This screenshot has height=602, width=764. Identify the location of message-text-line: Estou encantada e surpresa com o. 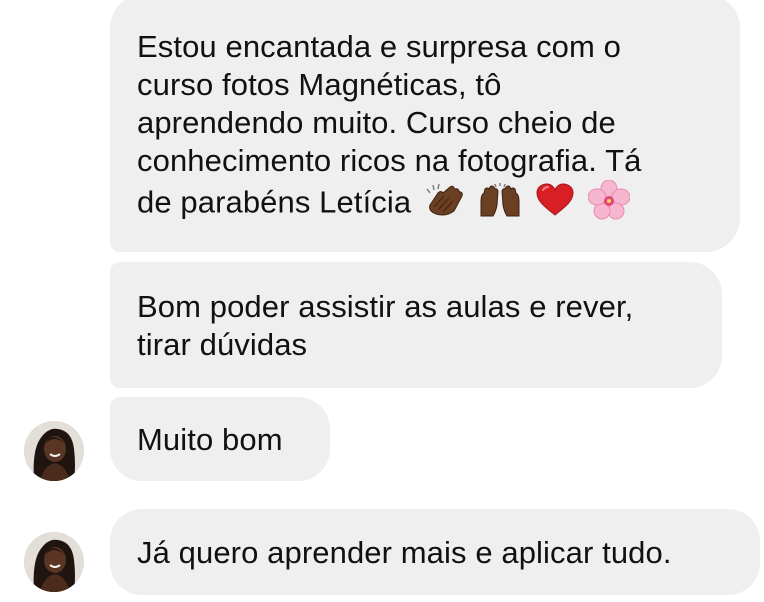
(379, 46).